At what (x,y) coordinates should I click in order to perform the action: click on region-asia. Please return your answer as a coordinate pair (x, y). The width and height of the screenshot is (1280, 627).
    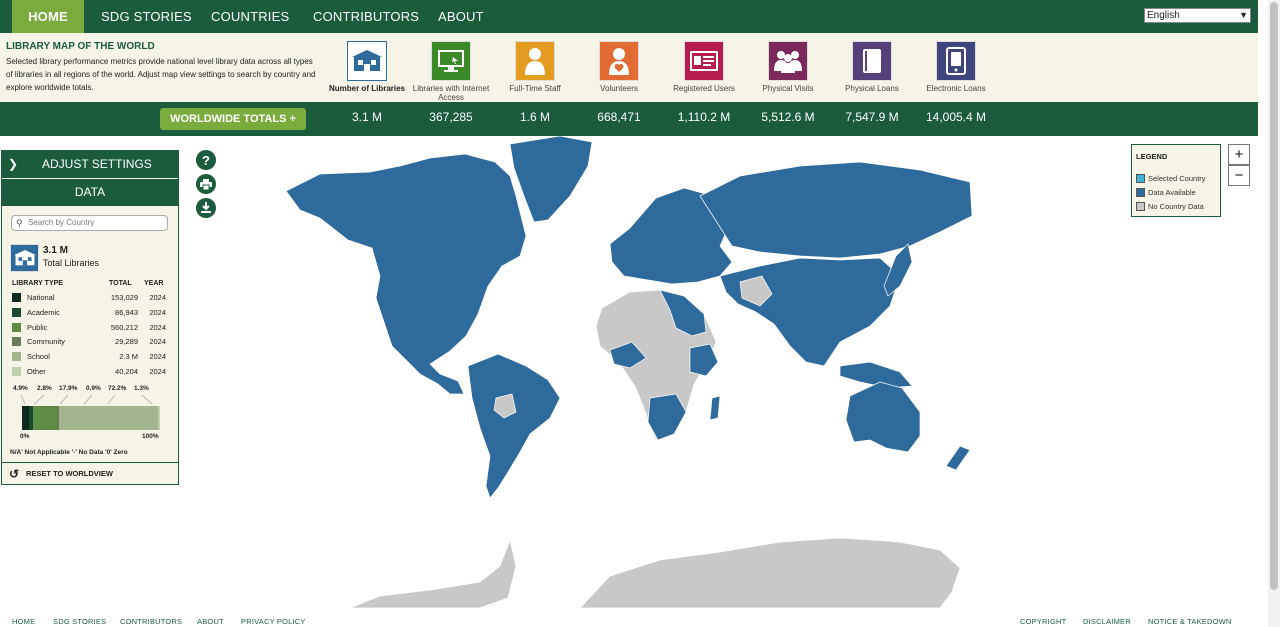
    Looking at the image, I should click on (810, 312).